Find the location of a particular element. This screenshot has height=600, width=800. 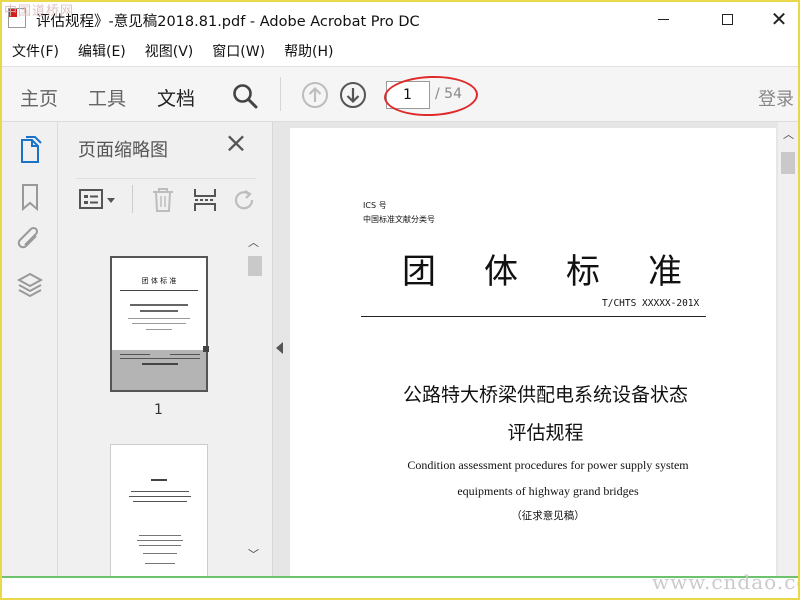

rotate-page-icon is located at coordinates (245, 200).